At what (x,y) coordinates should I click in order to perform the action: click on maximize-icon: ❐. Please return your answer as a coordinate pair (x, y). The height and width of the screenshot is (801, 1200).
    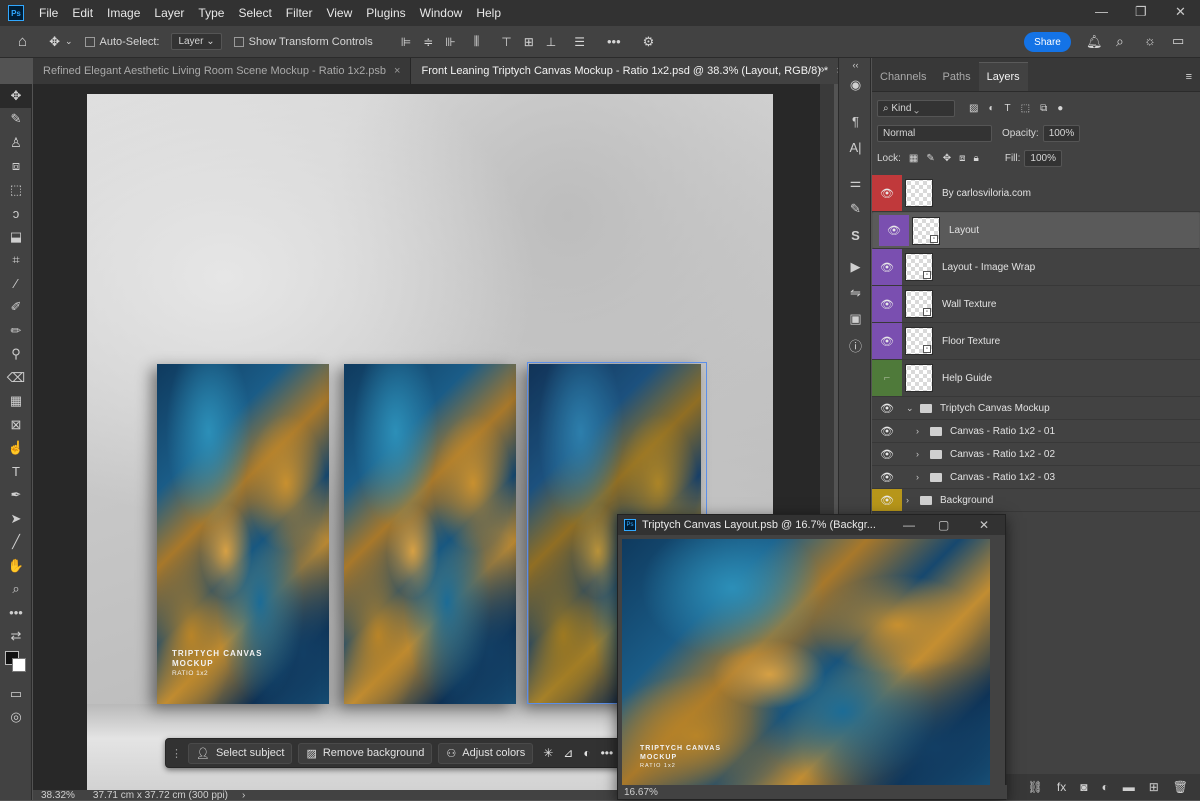
    Looking at the image, I should click on (1141, 12).